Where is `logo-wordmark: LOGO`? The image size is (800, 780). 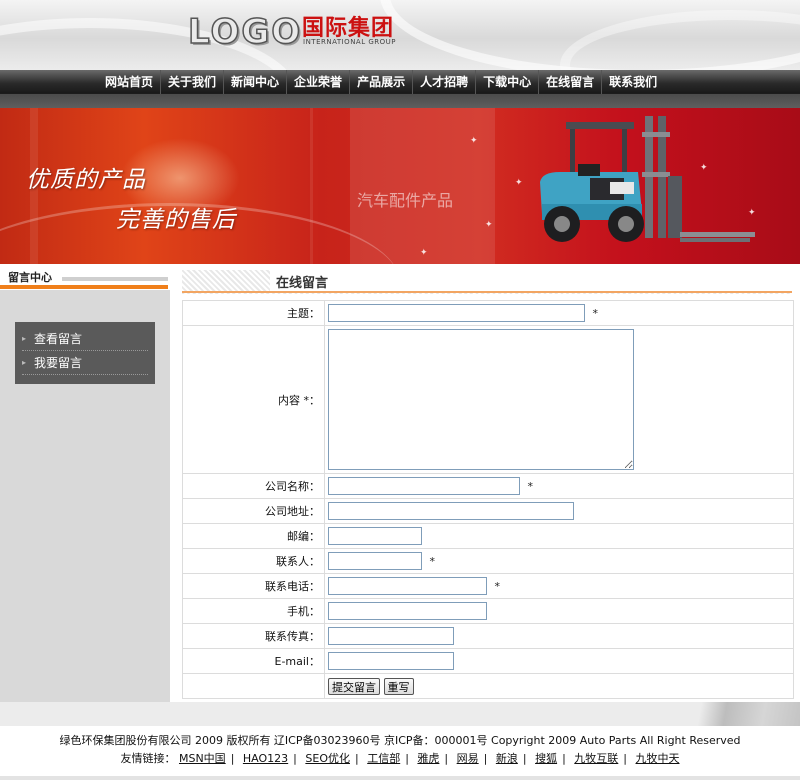 logo-wordmark: LOGO is located at coordinates (245, 32).